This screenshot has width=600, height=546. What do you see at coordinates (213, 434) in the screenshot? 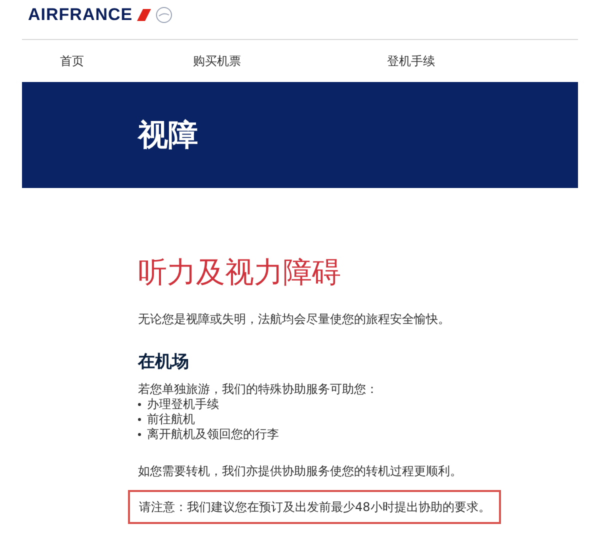
I see `list-item: 离开航机及领回您的行李` at bounding box center [213, 434].